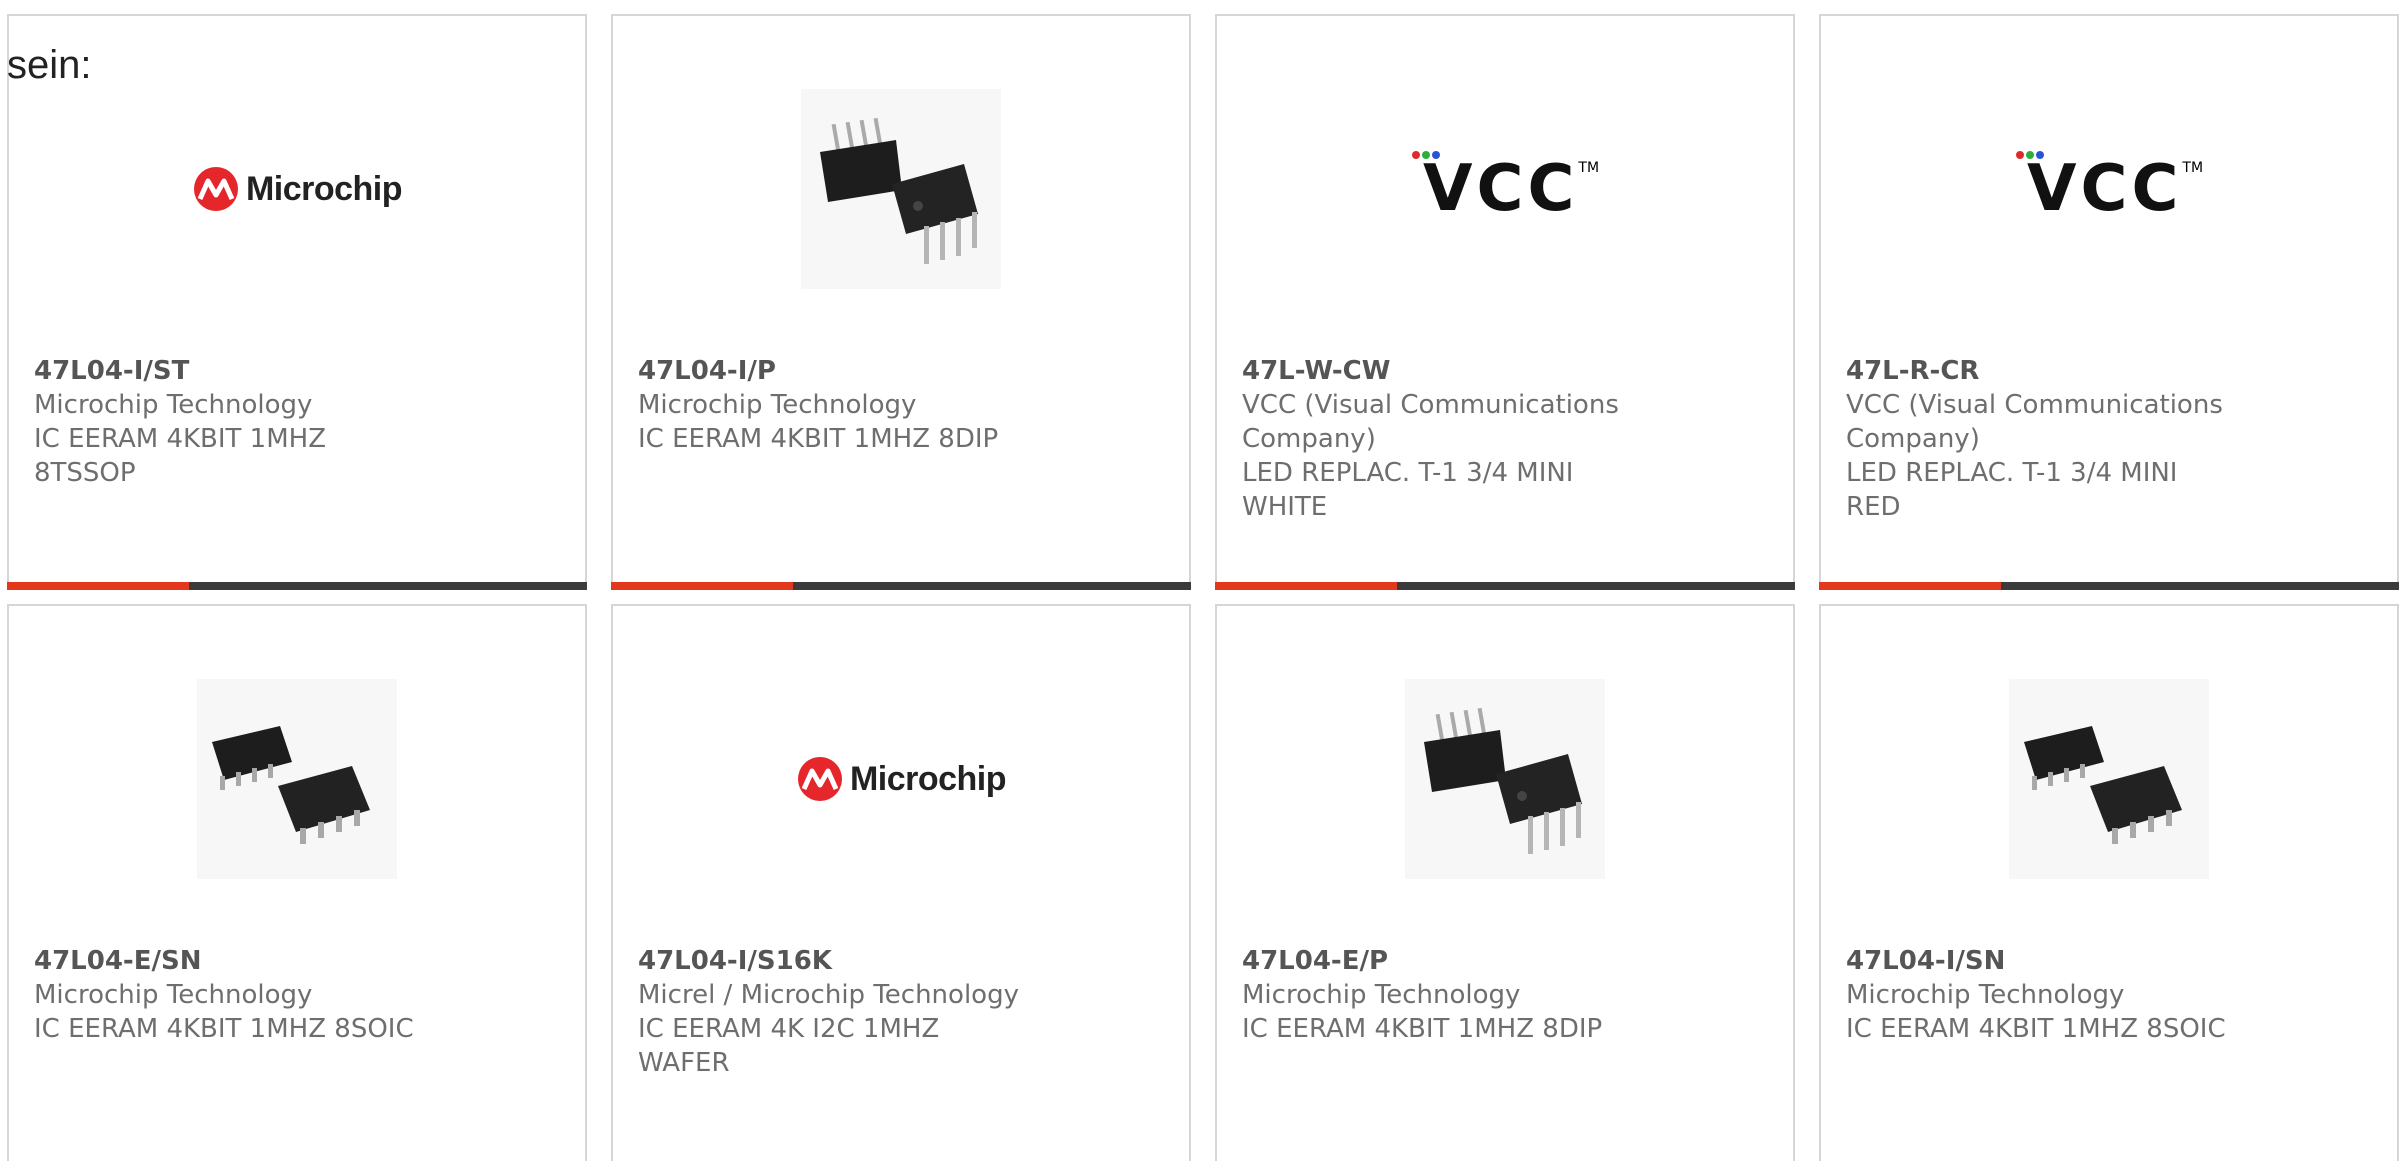  I want to click on part-number-link: 47L04-E/P, so click(1432, 961).